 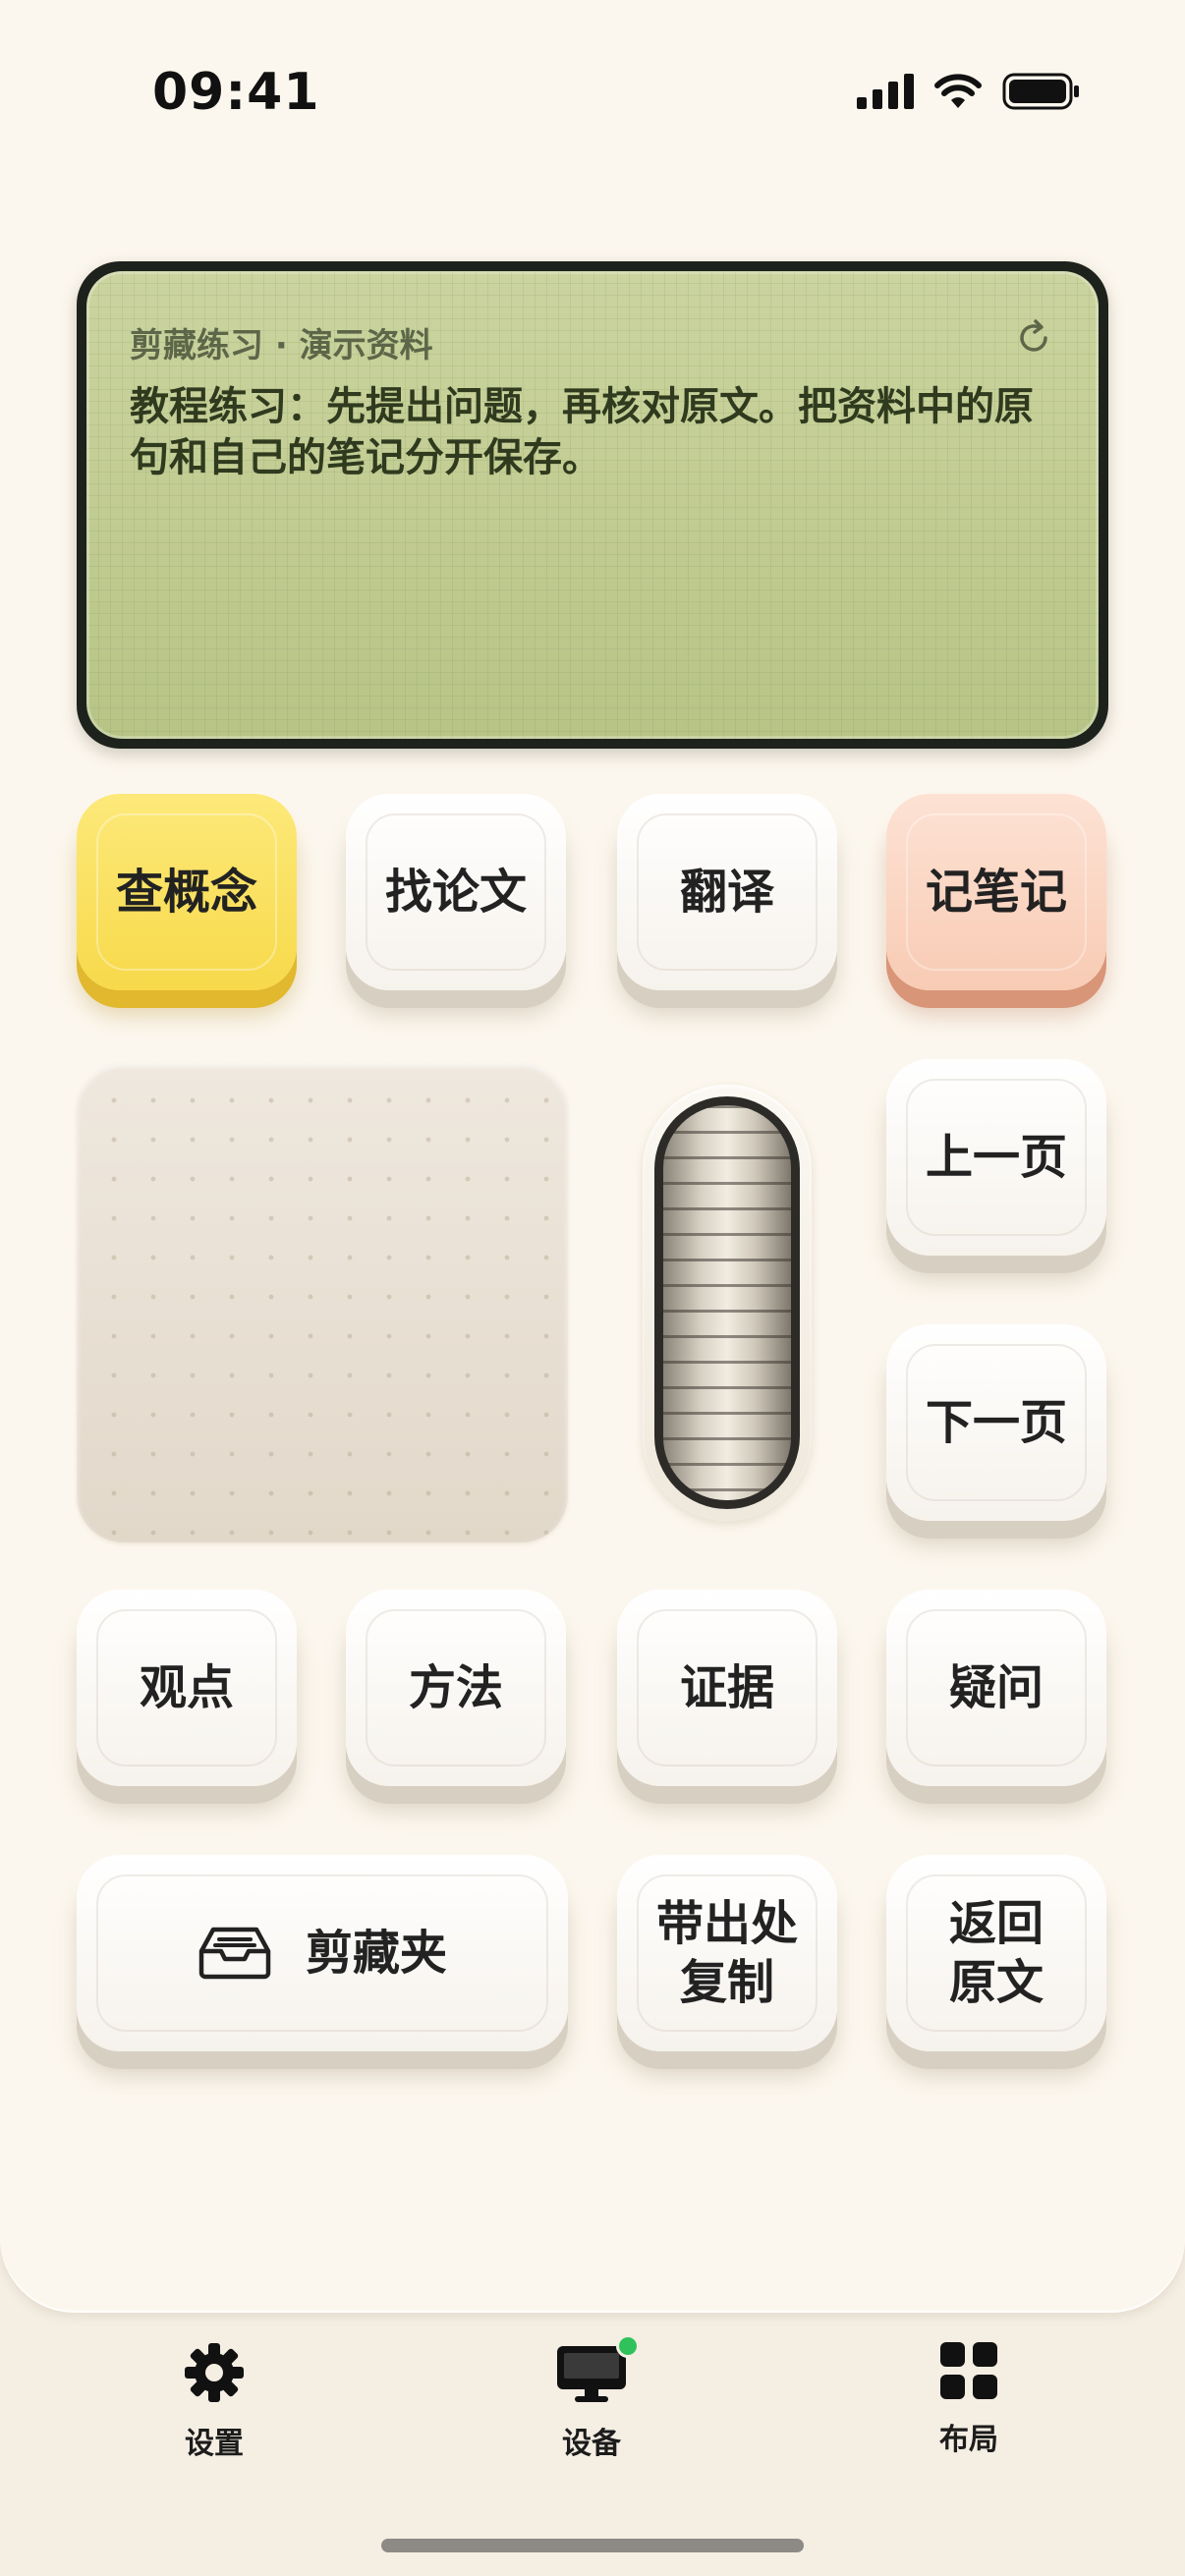 What do you see at coordinates (598, 2369) in the screenshot?
I see `monitor-icon-wrap` at bounding box center [598, 2369].